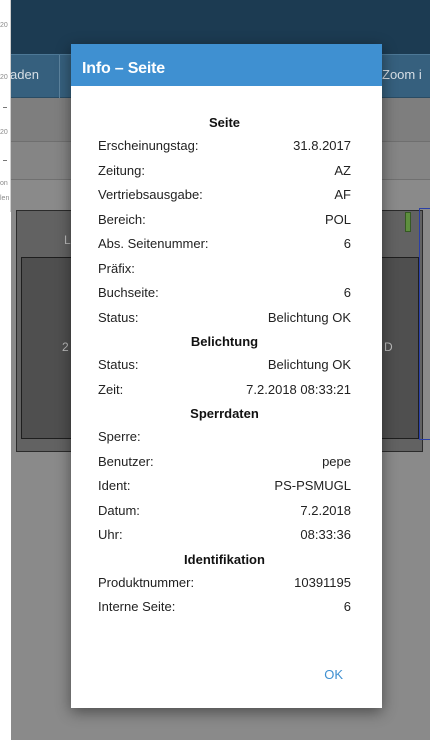 This screenshot has width=430, height=740. Describe the element at coordinates (5, 198) in the screenshot. I see `left-strip-text: len` at that location.